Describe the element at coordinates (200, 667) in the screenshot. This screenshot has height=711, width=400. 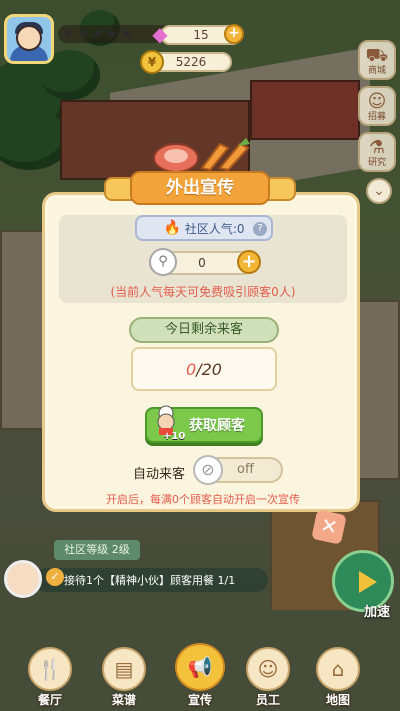
I see `megaphone-icon: 📢` at that location.